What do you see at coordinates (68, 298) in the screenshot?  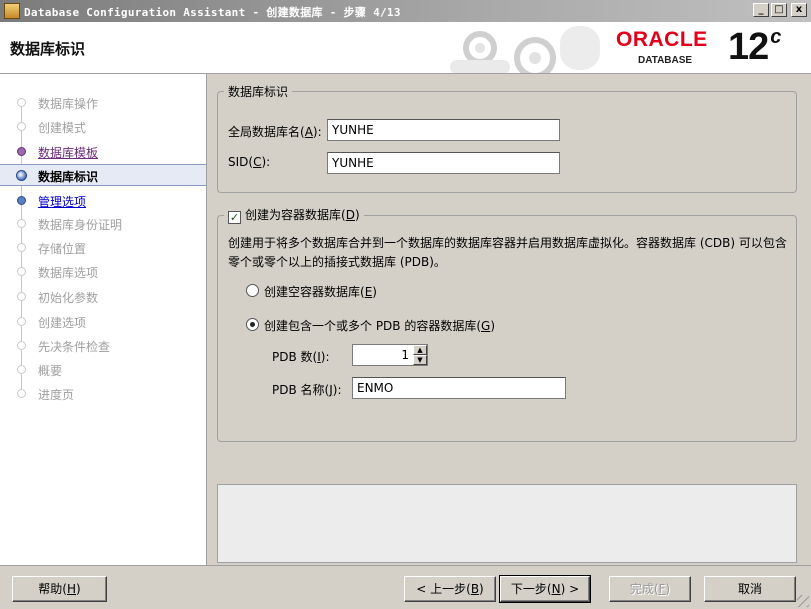 I see `sidebar-item-label: 初始化参数` at bounding box center [68, 298].